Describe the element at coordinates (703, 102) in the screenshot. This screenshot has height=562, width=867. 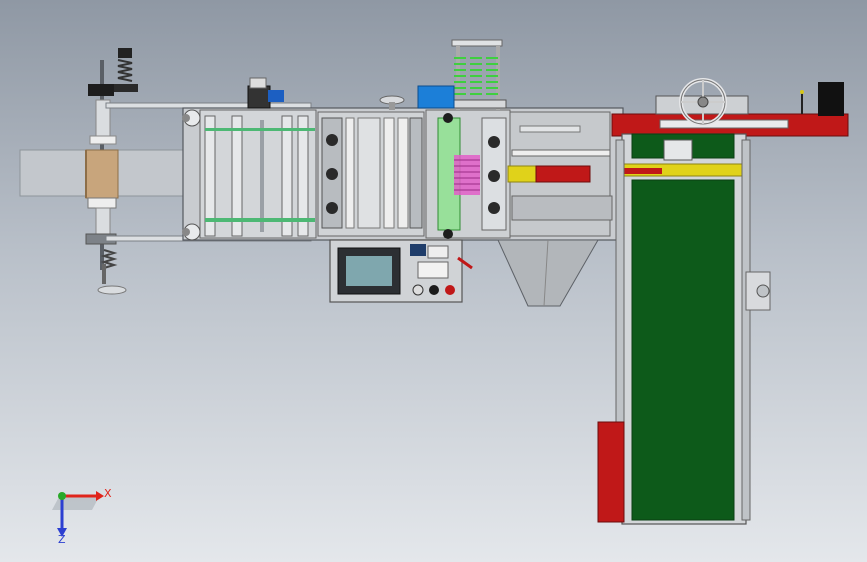
I see `handwheel-icon` at that location.